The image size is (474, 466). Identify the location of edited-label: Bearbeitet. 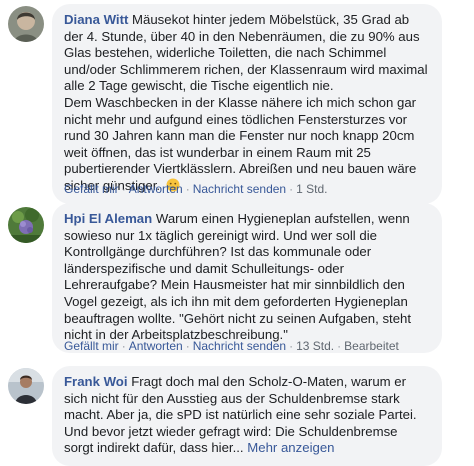
(371, 346).